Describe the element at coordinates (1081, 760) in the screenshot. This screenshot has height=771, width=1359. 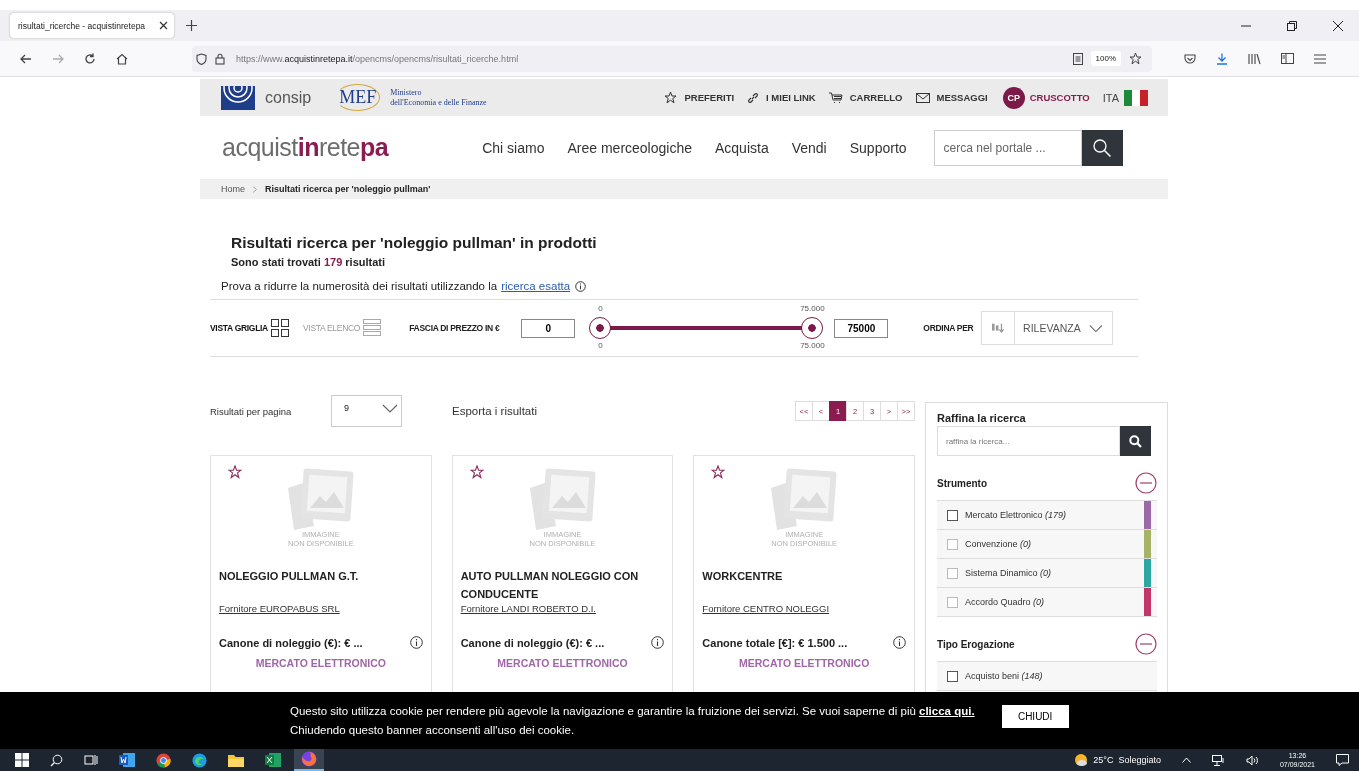
I see `weather-sun-icon` at that location.